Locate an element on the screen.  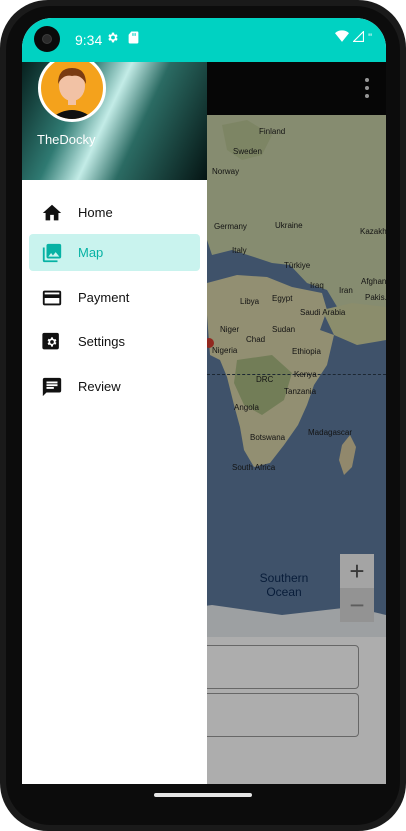
home-icon is located at coordinates (52, 213).